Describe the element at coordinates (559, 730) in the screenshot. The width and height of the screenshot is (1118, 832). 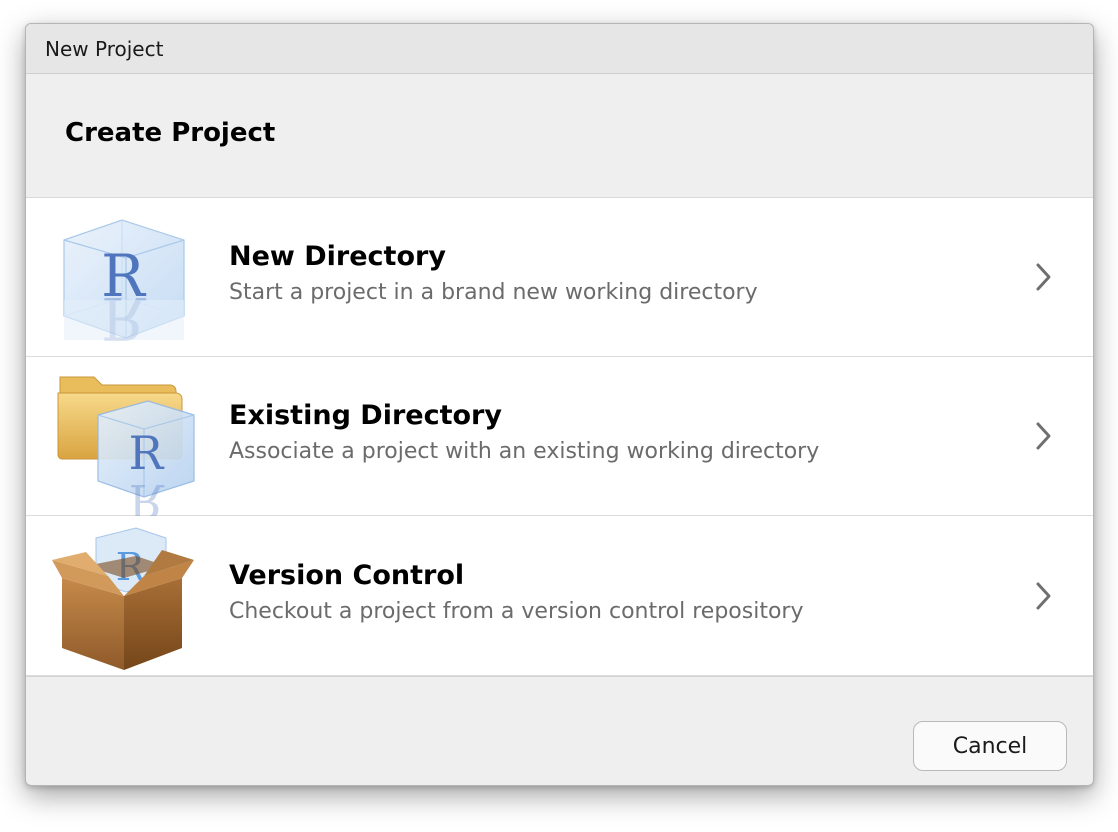
I see `dialog-footer: Cancel` at that location.